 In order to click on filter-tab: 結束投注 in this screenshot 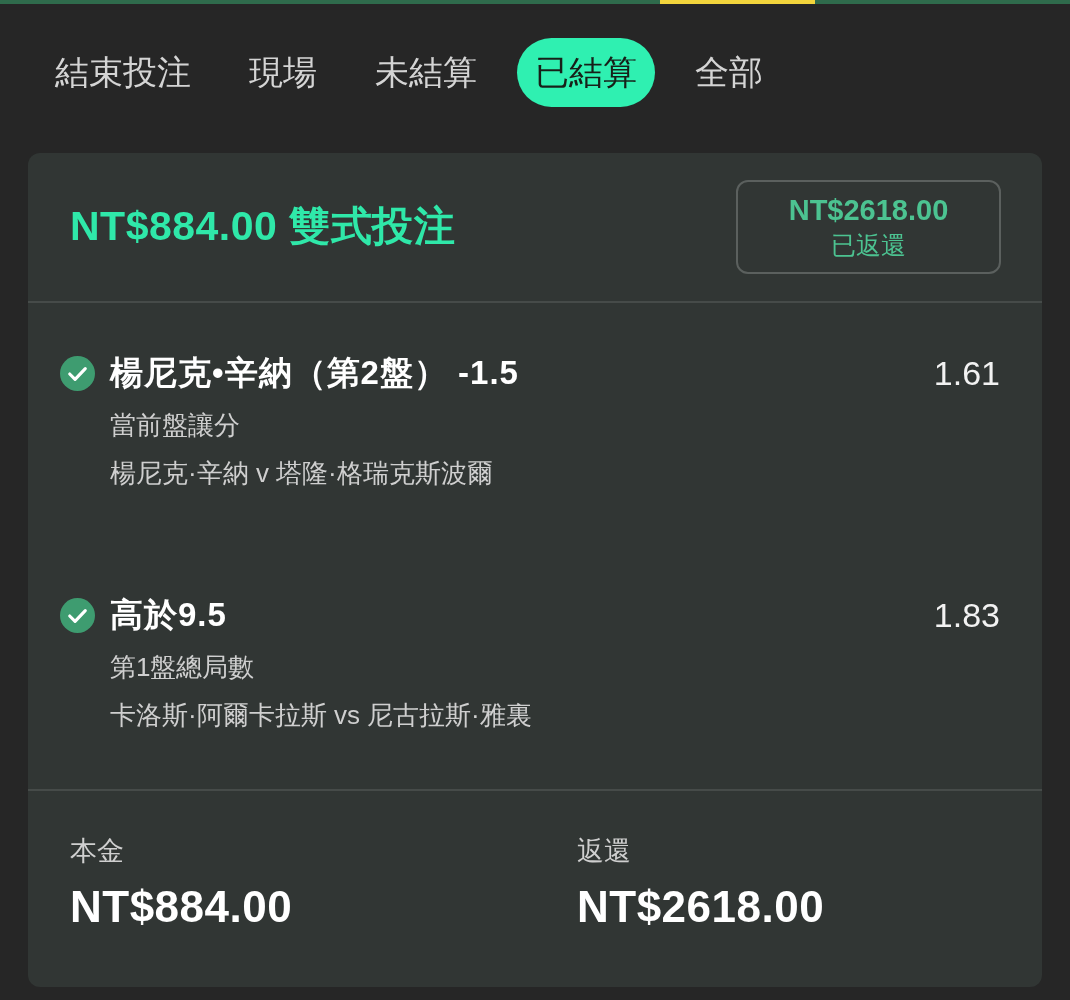, I will do `click(123, 72)`.